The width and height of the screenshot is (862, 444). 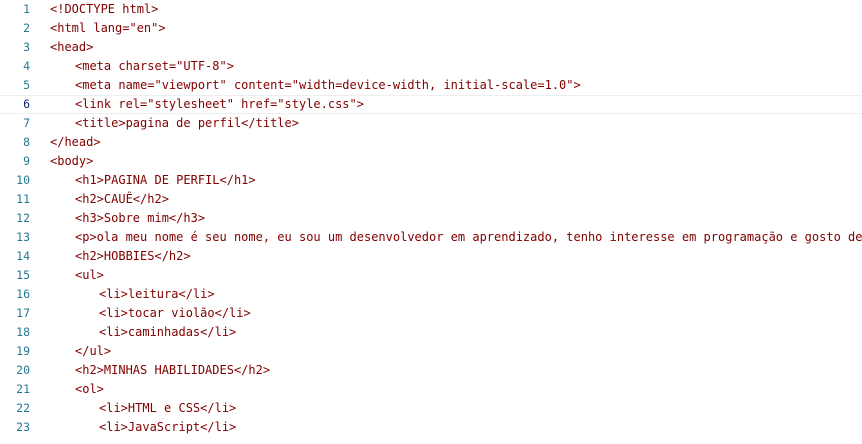 I want to click on meta-charset-token: <meta charset="UTF-8">, so click(x=154, y=66).